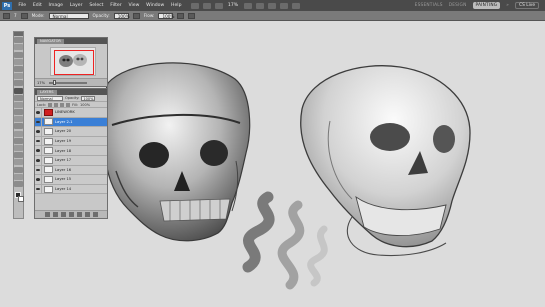  Describe the element at coordinates (85, 105) in the screenshot. I see `fill-field: 100%` at that location.